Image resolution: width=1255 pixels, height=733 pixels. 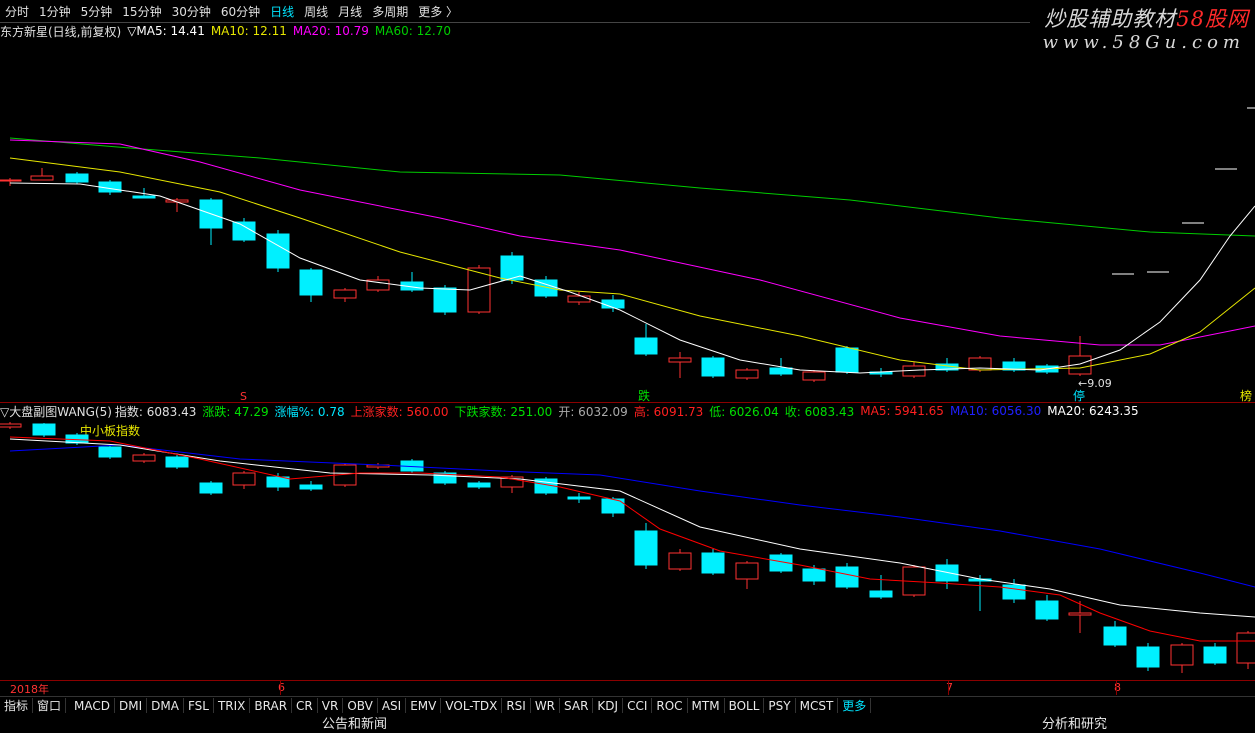 What do you see at coordinates (345, 294) in the screenshot?
I see `main-candle-10-body` at bounding box center [345, 294].